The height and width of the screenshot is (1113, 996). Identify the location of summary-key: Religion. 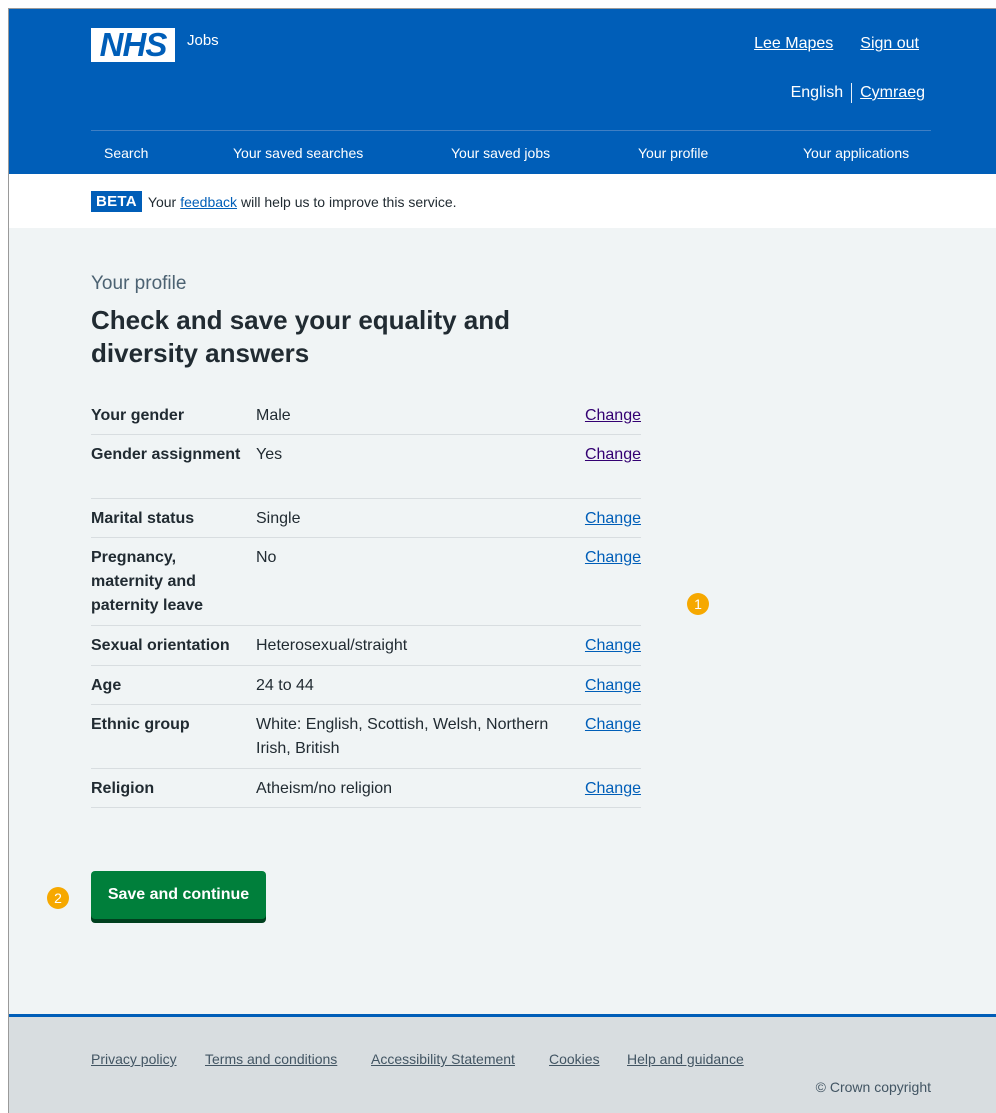
(123, 788).